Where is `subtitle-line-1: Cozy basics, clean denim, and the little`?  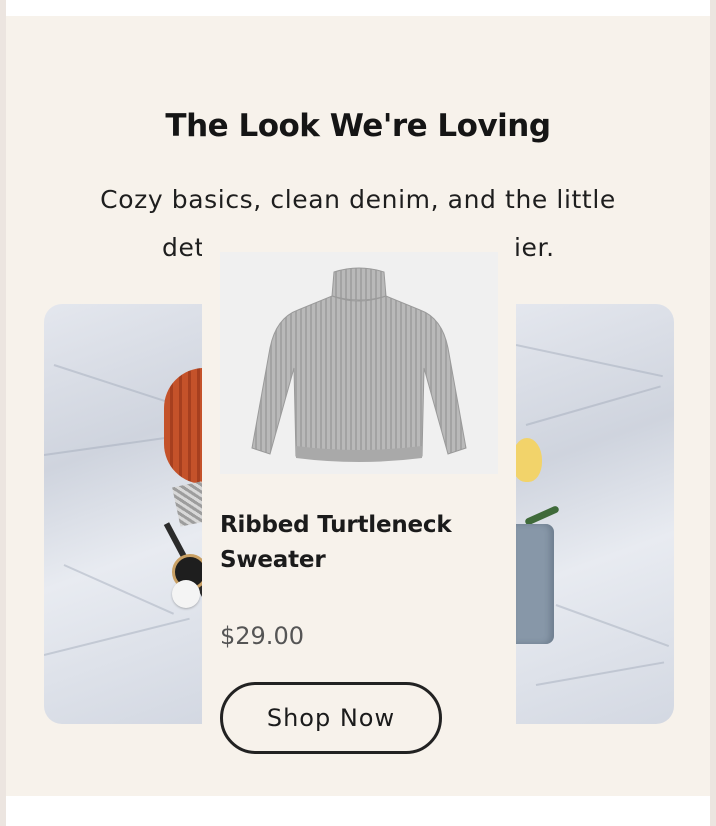 subtitle-line-1: Cozy basics, clean denim, and the little is located at coordinates (358, 199).